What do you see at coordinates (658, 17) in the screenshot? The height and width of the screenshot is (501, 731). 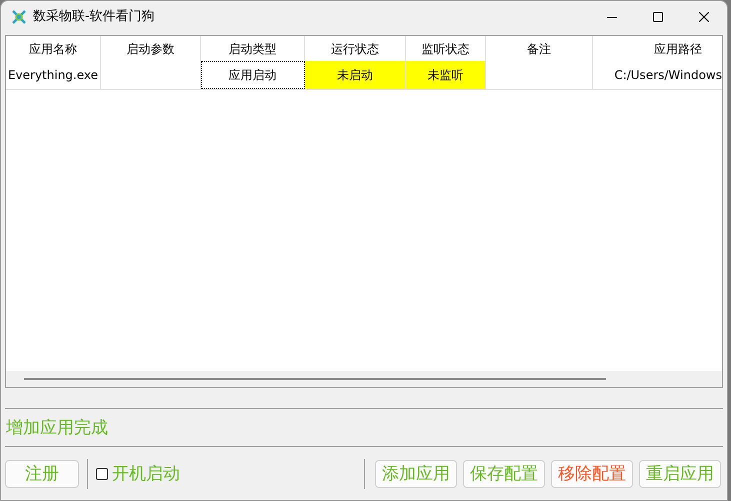 I see `maximize-icon` at bounding box center [658, 17].